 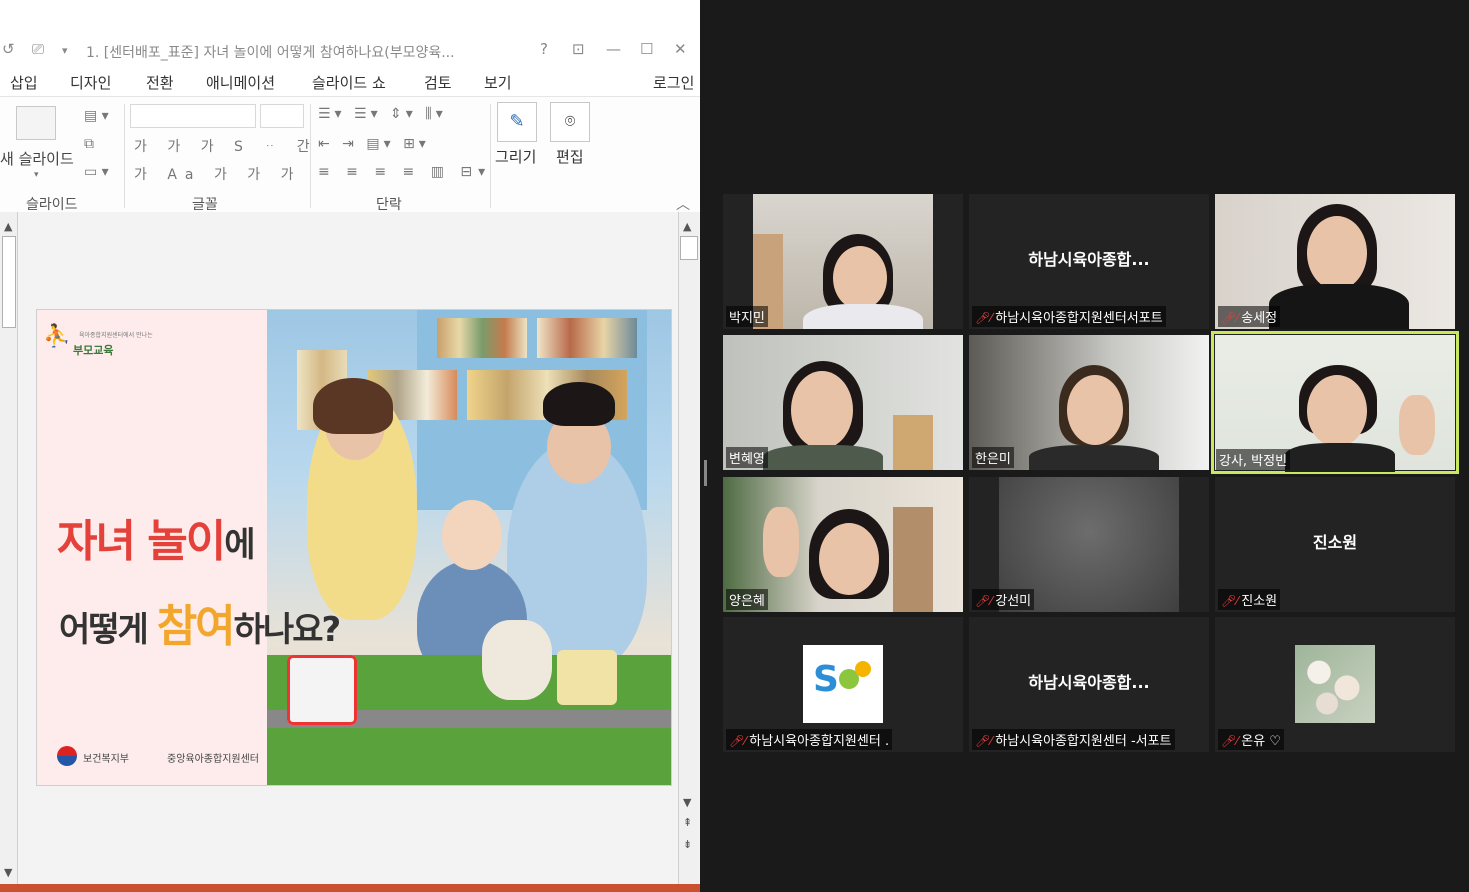 I want to click on redo-icon: ↺, so click(x=8, y=49).